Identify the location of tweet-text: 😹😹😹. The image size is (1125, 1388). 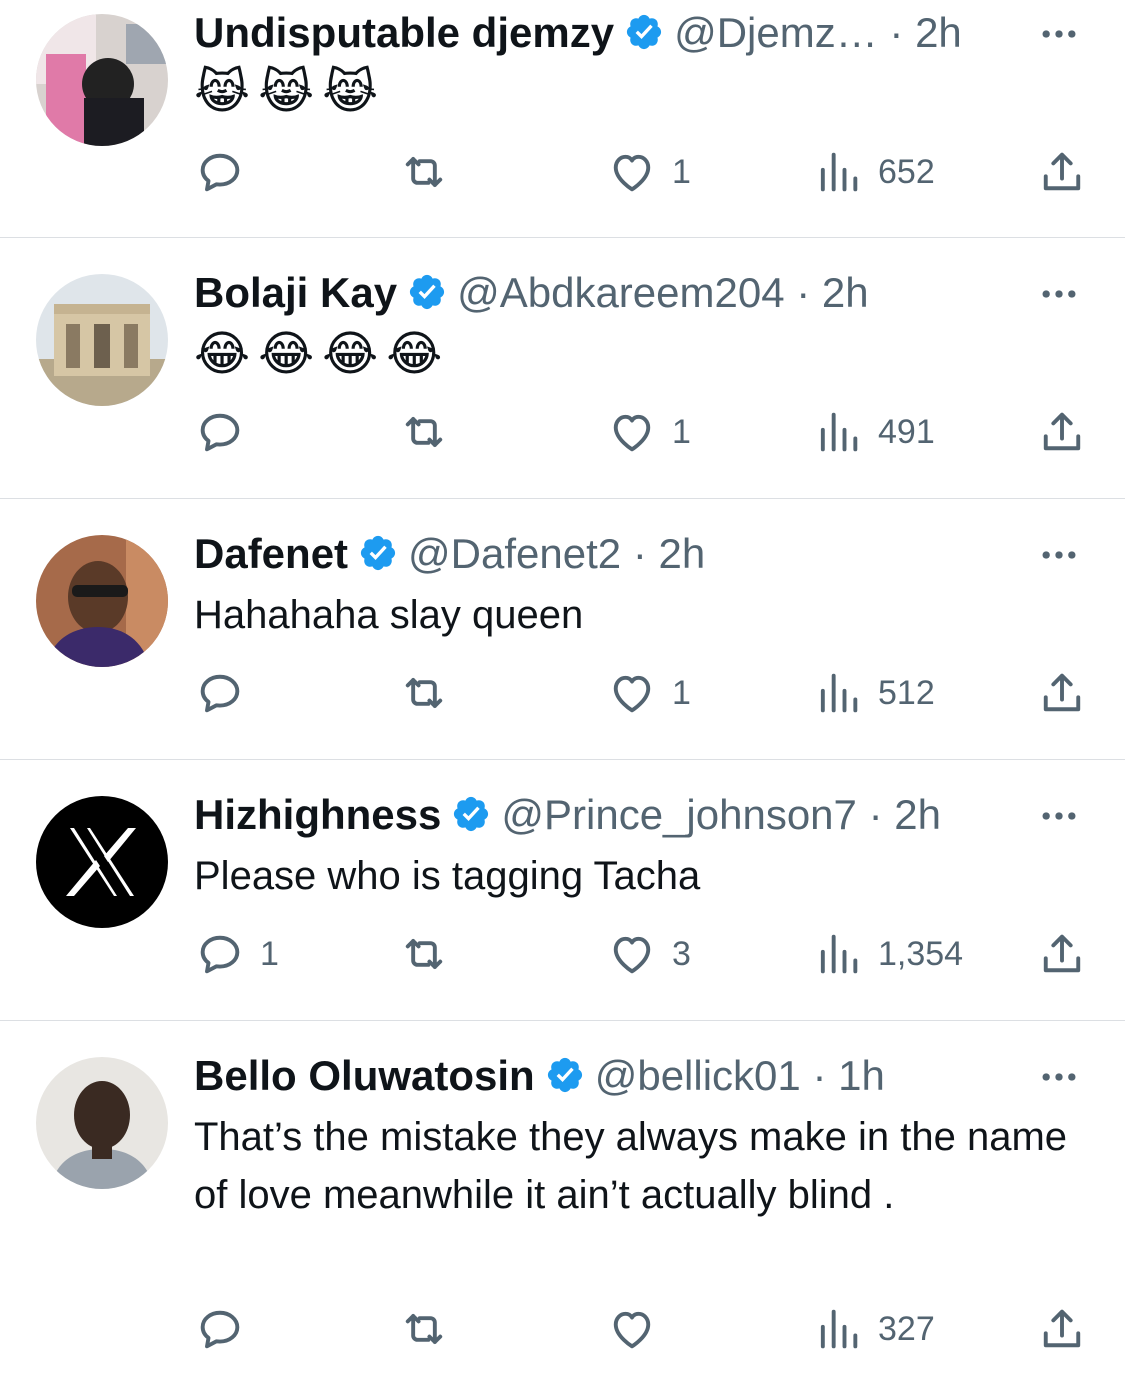
(290, 92).